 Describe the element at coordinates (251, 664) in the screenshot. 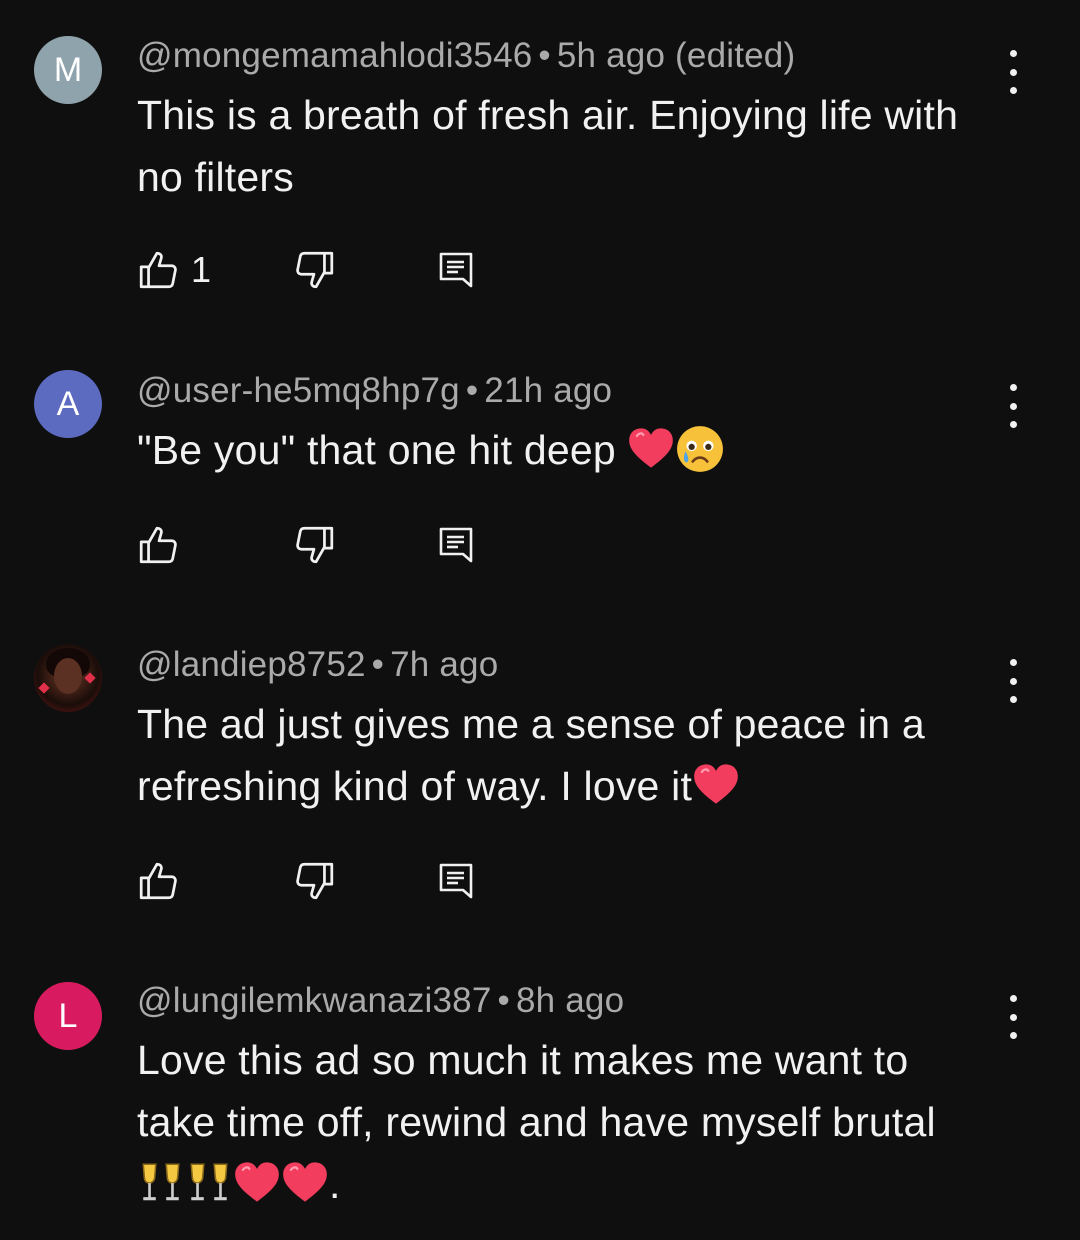

I see `comment-author: @landiep8752` at that location.